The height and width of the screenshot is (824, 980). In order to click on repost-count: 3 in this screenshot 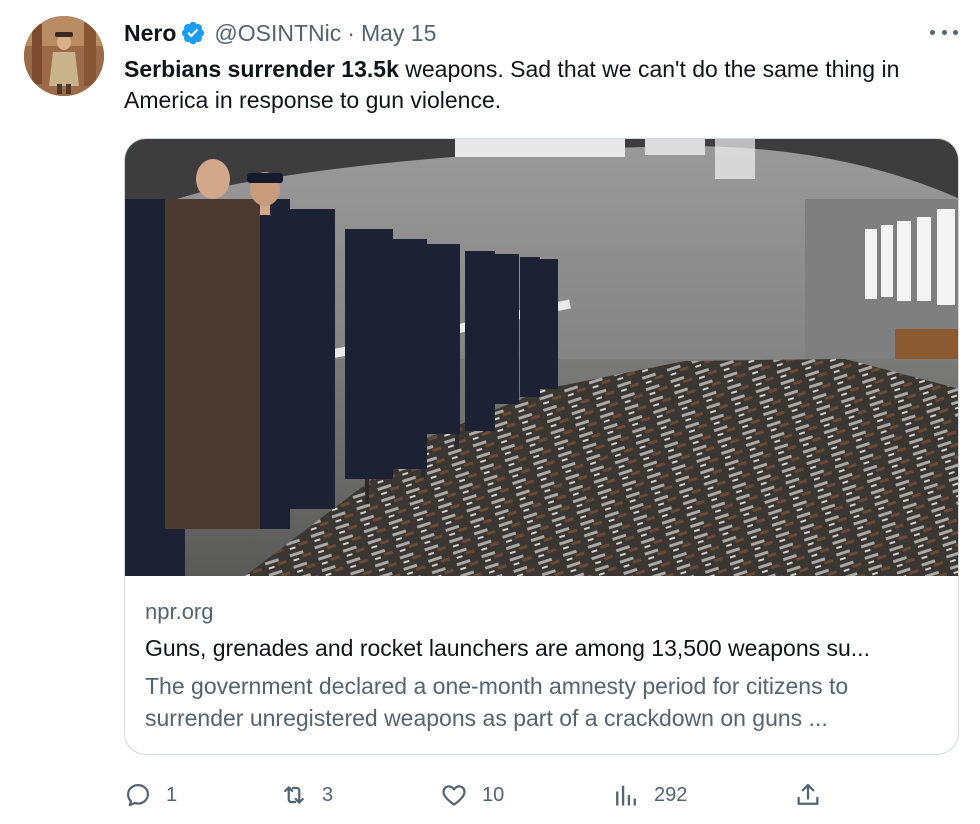, I will do `click(328, 794)`.